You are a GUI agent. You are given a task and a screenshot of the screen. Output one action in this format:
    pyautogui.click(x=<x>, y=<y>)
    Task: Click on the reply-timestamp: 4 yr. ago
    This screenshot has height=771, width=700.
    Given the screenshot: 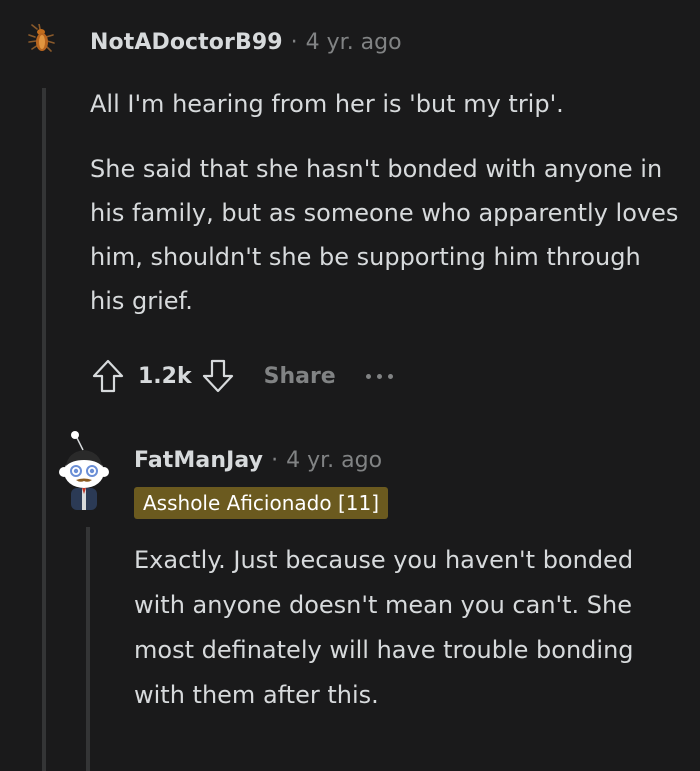 What is the action you would take?
    pyautogui.click(x=334, y=460)
    